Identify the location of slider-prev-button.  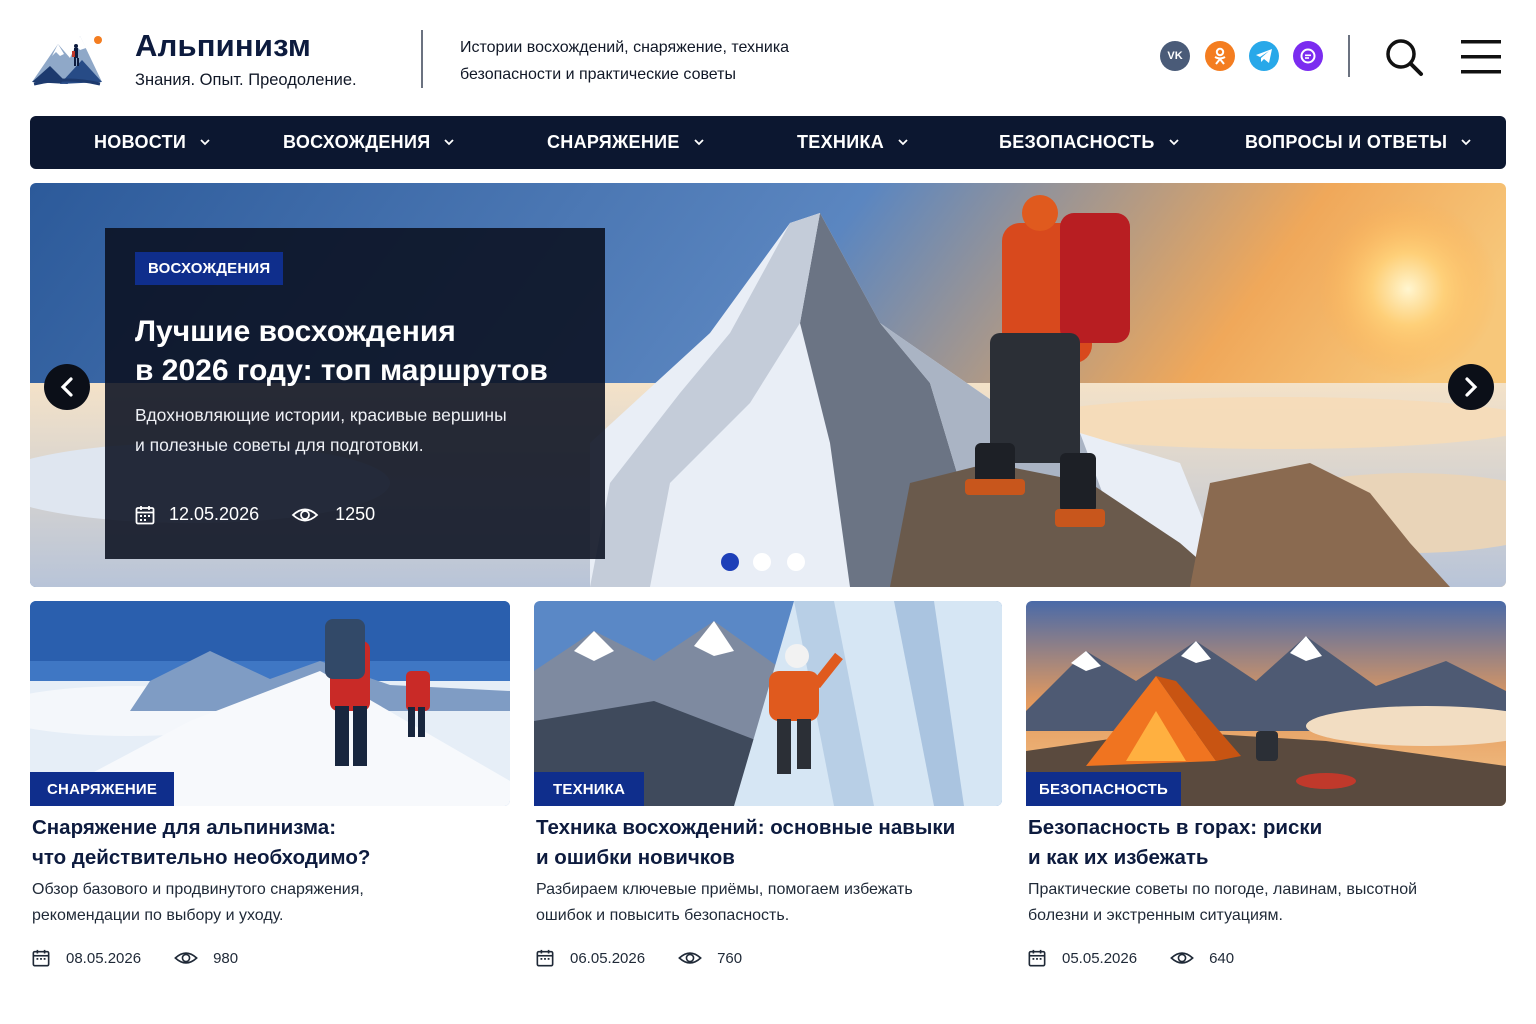
(67, 387).